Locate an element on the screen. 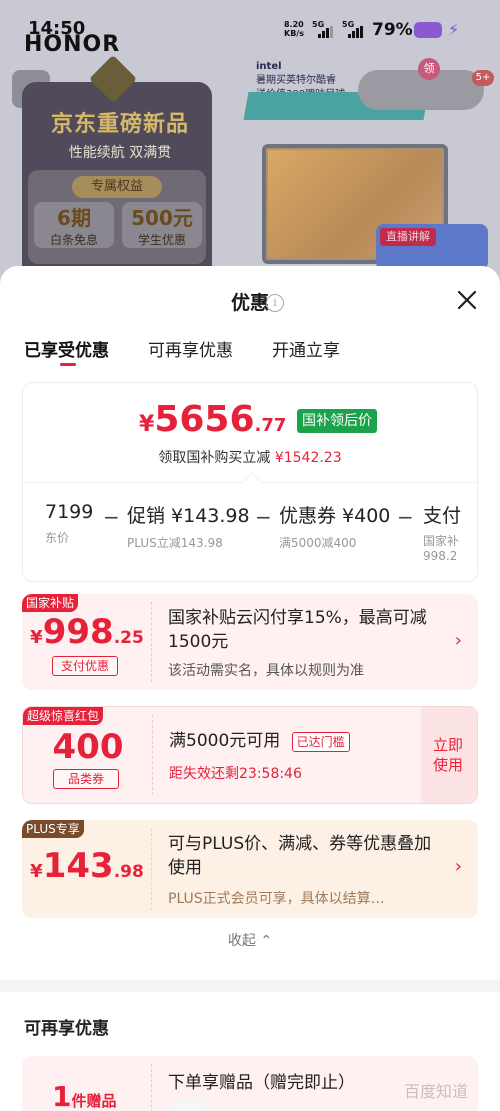 The height and width of the screenshot is (1111, 500). promo-subtitle: 性能续航 双满贯 is located at coordinates (120, 153).